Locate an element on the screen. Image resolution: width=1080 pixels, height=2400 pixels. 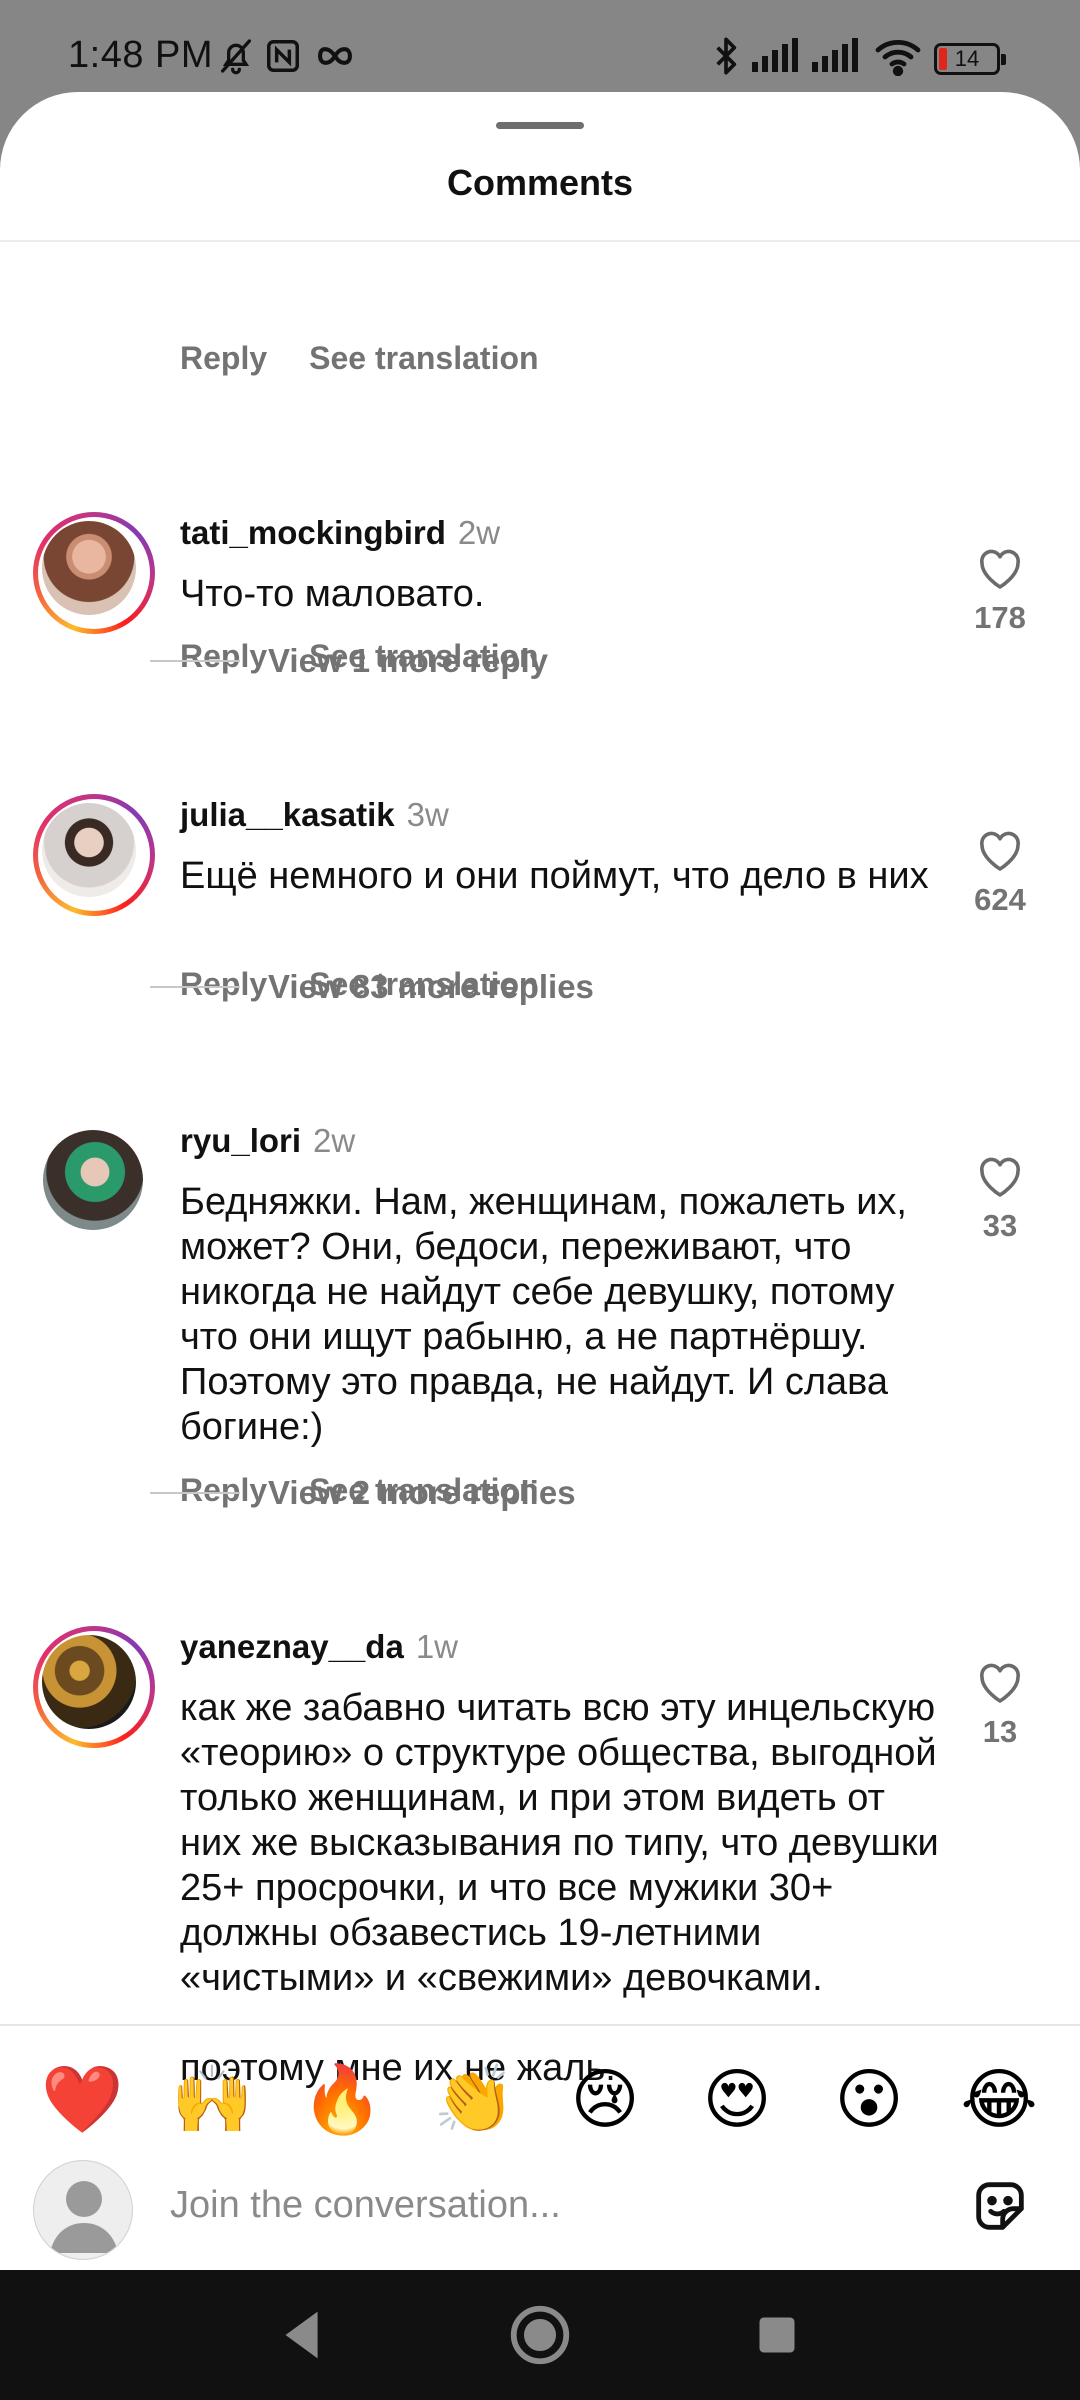
comment-header: julia__kasatik 3w is located at coordinates (314, 815).